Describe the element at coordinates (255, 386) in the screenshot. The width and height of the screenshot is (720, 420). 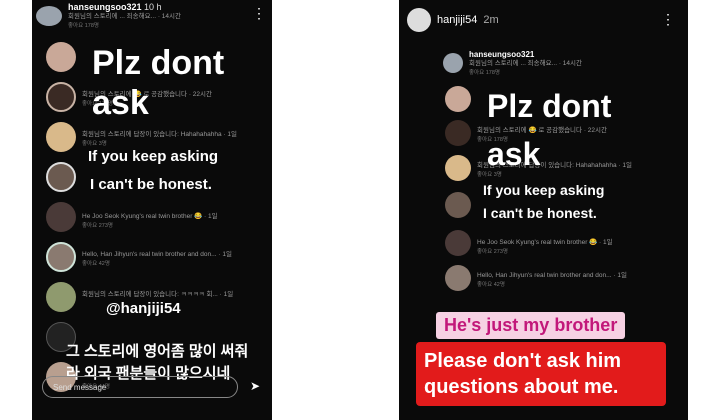
I see `paper-plane-icon: ➤` at that location.